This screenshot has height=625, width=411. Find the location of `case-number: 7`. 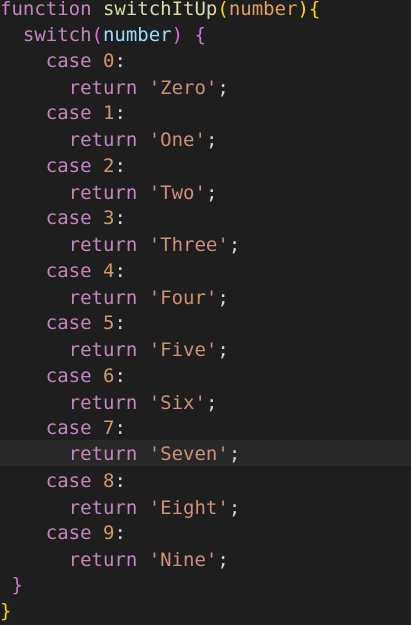

case-number: 7 is located at coordinates (108, 428).